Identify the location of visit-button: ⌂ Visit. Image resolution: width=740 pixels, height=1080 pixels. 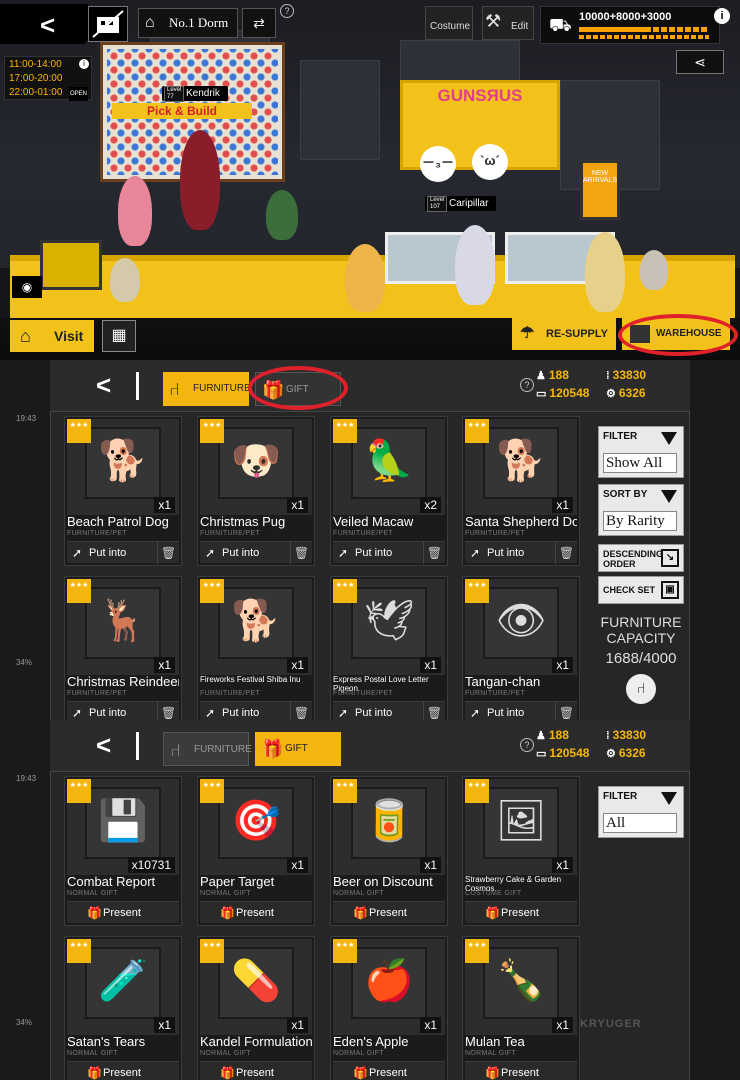
(52, 336).